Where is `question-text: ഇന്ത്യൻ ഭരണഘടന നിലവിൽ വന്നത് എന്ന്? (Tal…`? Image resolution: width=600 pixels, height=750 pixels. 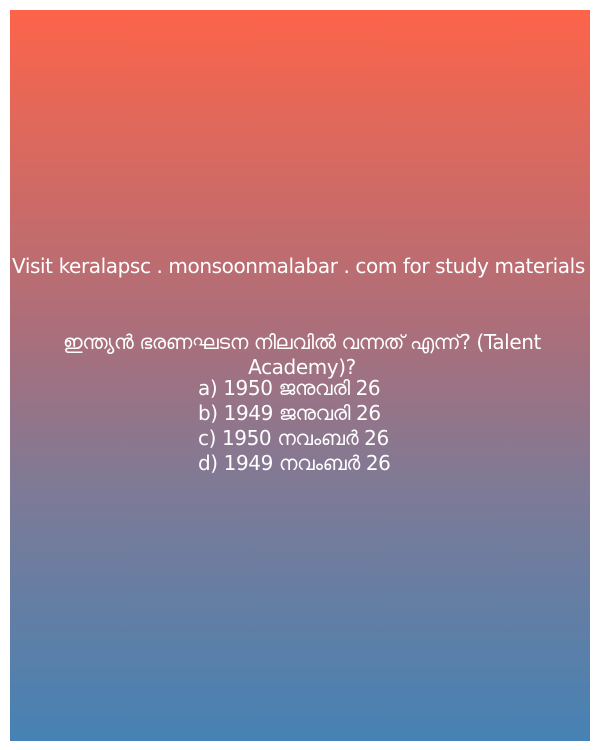
question-text: ഇന്ത്യൻ ഭരണഘടന നിലവിൽ വന്നത് എന്ന്? (Tal… is located at coordinates (302, 354).